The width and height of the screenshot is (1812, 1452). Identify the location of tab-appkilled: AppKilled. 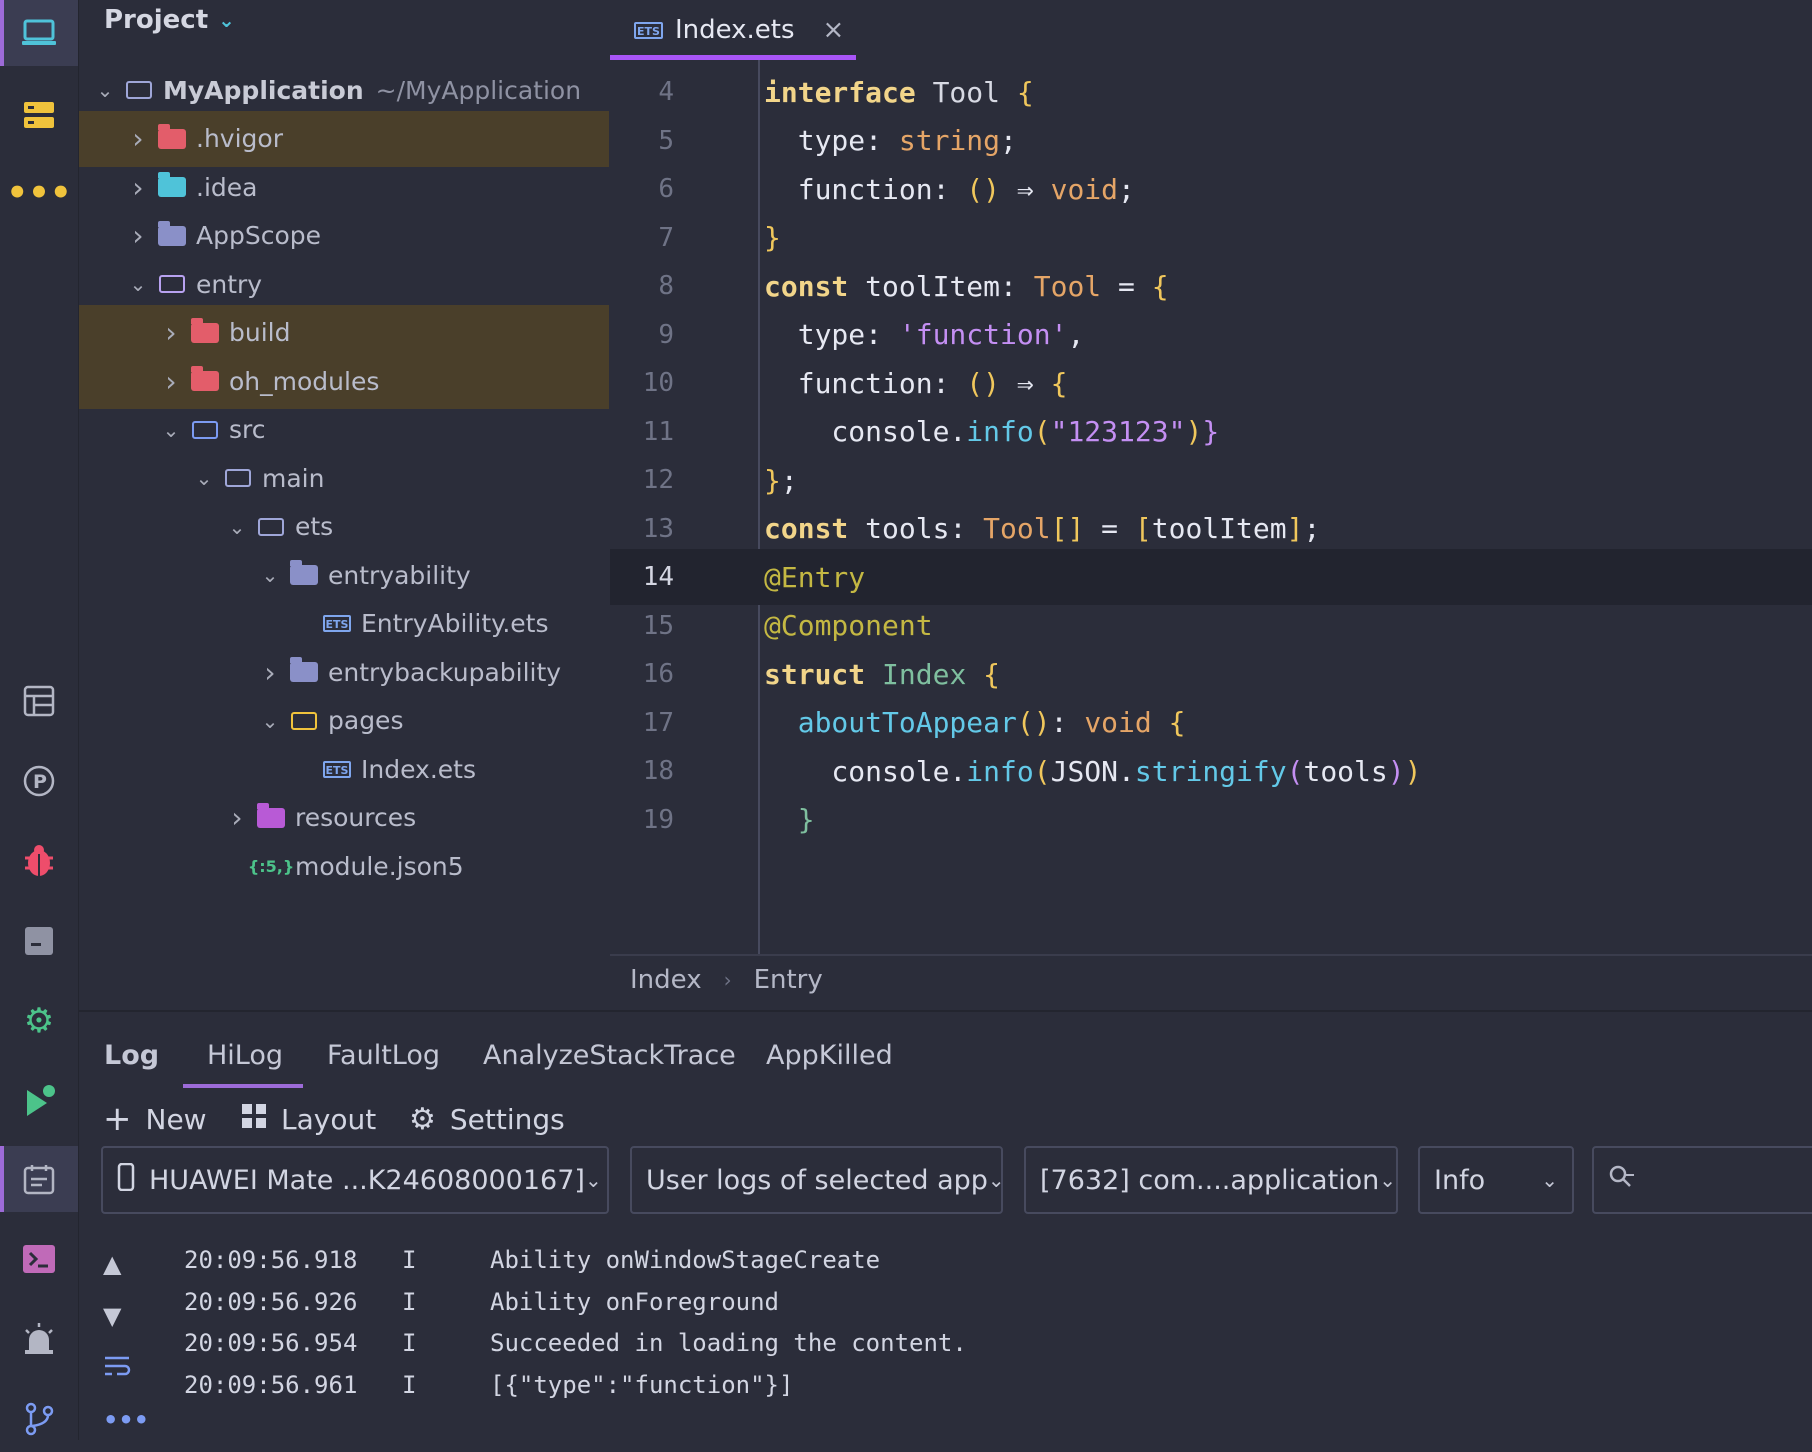
(829, 1055).